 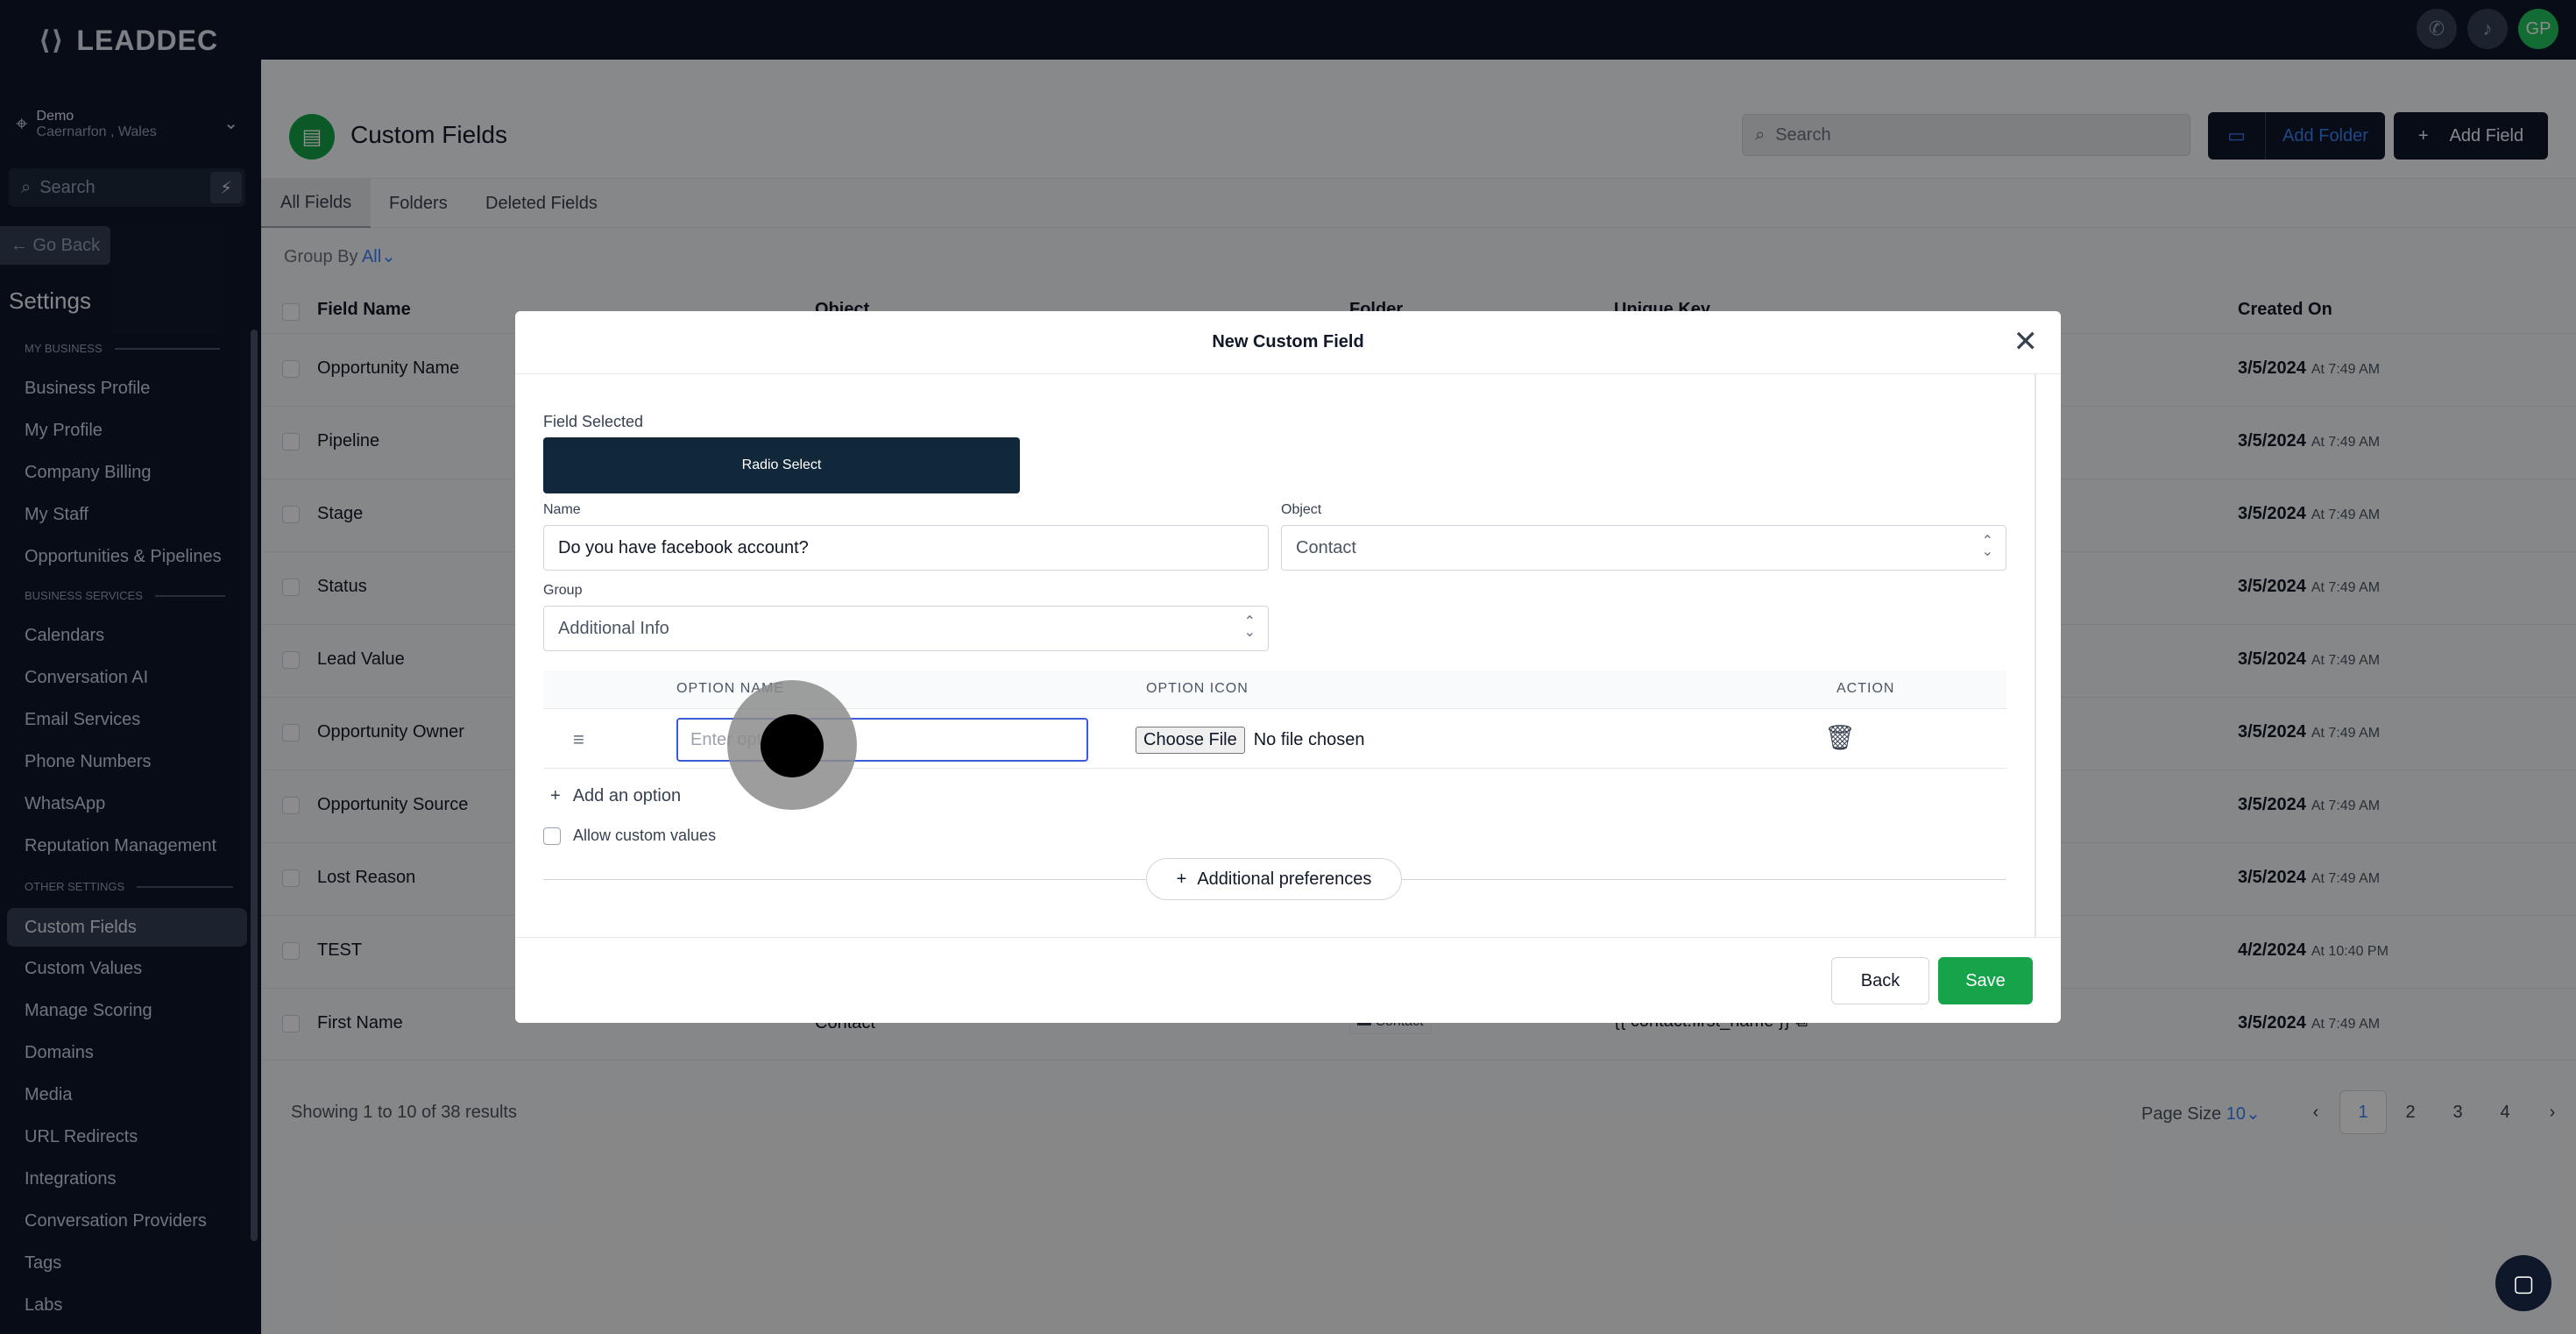 What do you see at coordinates (1880, 980) in the screenshot?
I see `back-button: Back` at bounding box center [1880, 980].